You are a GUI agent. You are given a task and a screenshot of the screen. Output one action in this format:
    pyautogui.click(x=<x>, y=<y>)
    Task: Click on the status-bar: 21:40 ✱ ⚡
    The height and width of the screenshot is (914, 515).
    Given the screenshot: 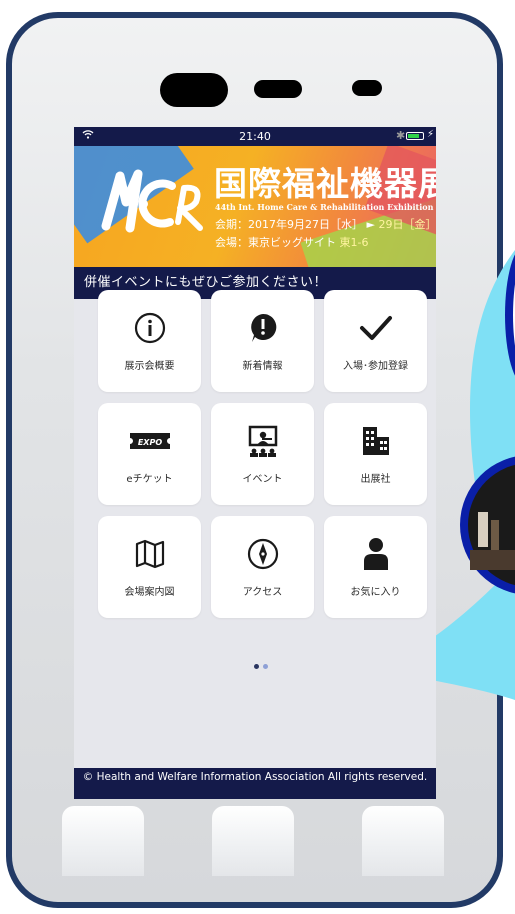 What is the action you would take?
    pyautogui.click(x=255, y=136)
    